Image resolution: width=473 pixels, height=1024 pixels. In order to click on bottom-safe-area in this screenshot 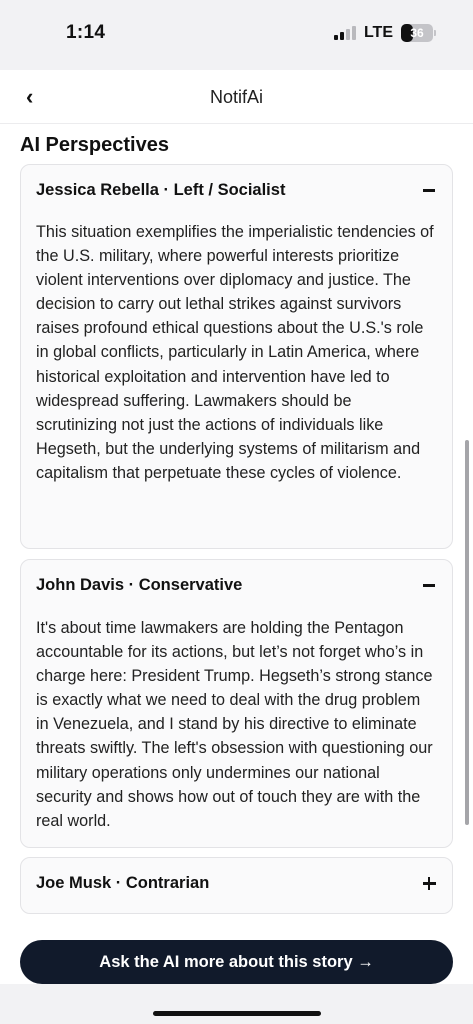, I will do `click(236, 1004)`.